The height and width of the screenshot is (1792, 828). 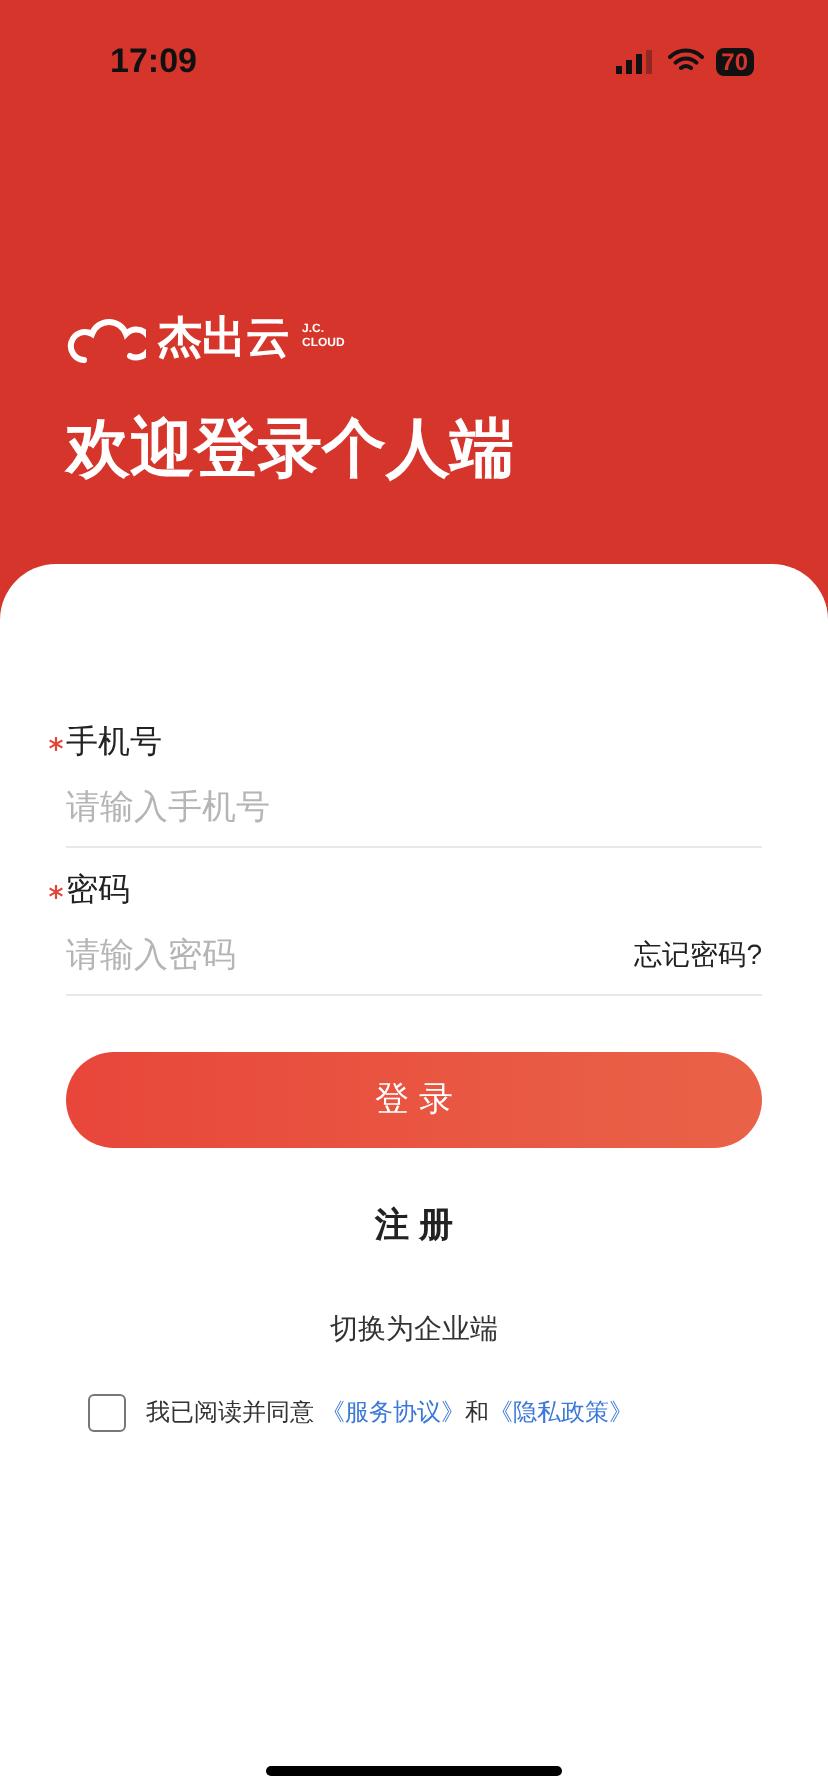 I want to click on switch-link: 切换为企业端, so click(x=414, y=1328).